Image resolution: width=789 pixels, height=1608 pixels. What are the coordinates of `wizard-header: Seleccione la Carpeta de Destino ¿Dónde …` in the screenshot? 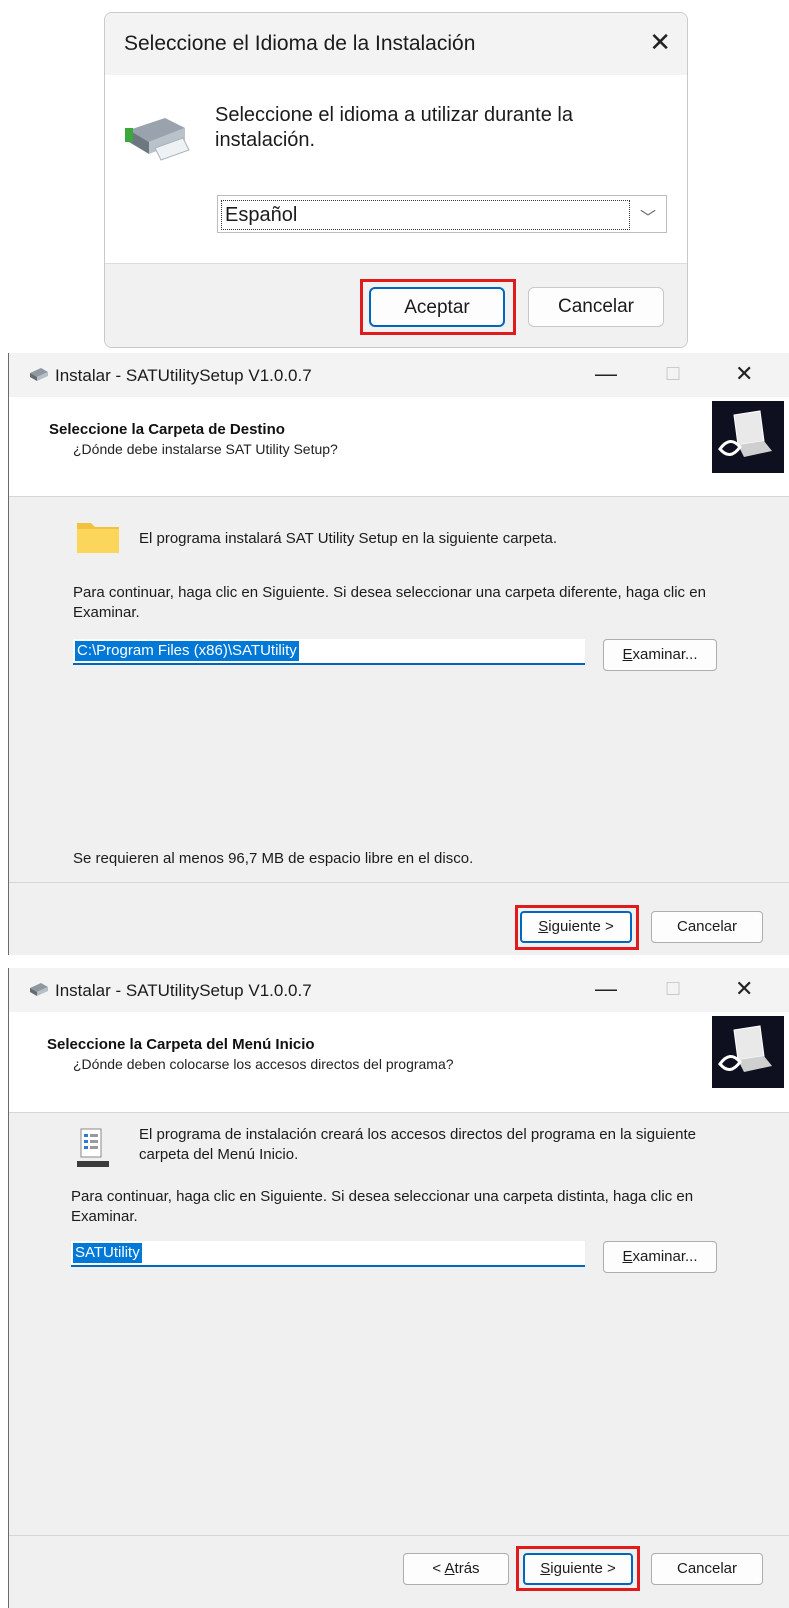 It's located at (399, 447).